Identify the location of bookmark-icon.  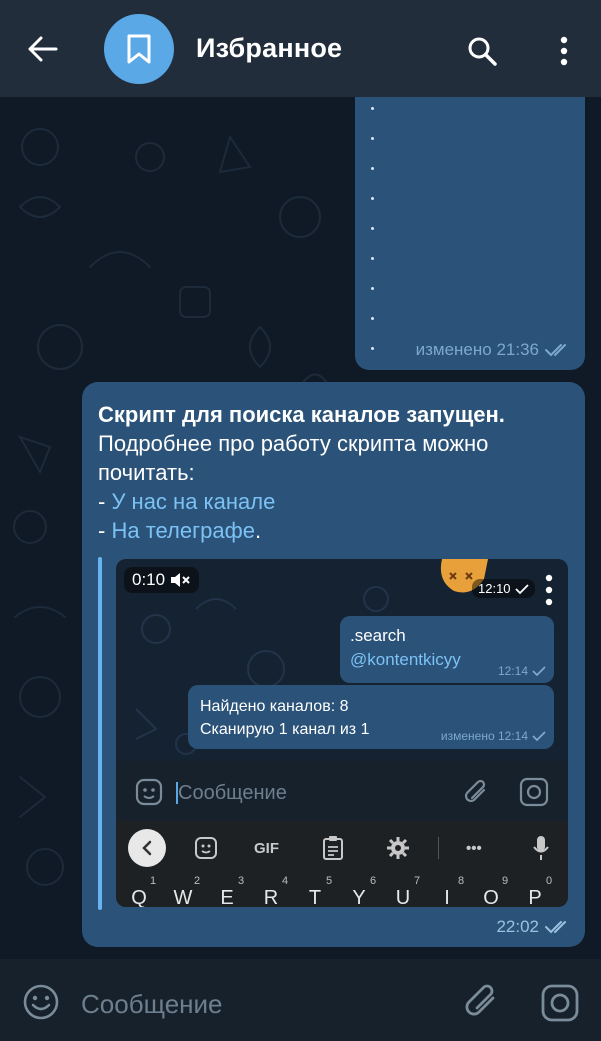
(139, 49).